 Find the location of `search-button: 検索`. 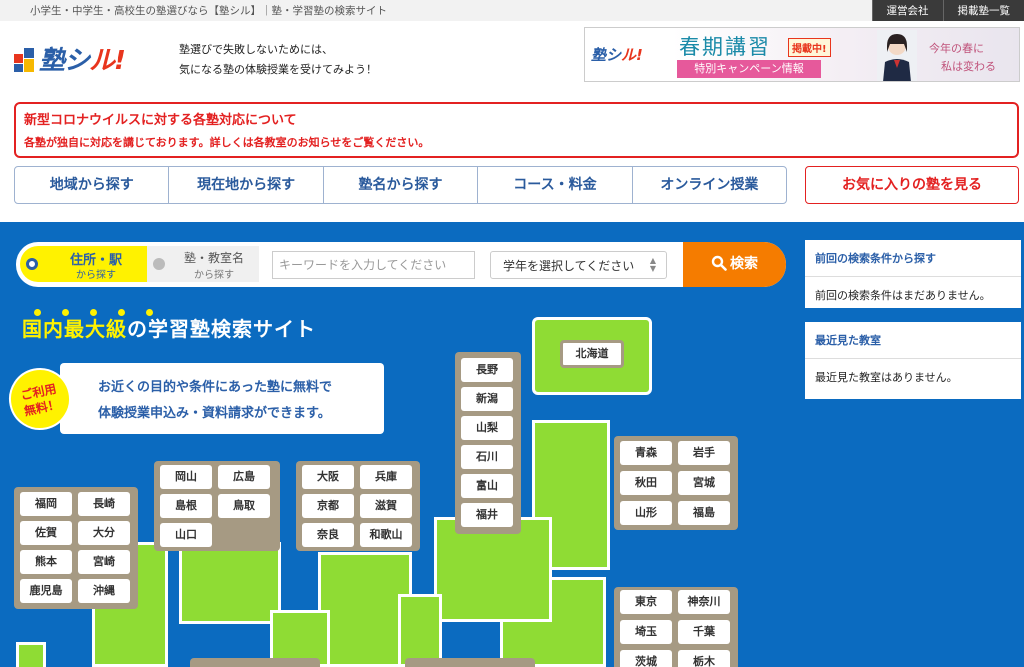

search-button: 検索 is located at coordinates (734, 264).